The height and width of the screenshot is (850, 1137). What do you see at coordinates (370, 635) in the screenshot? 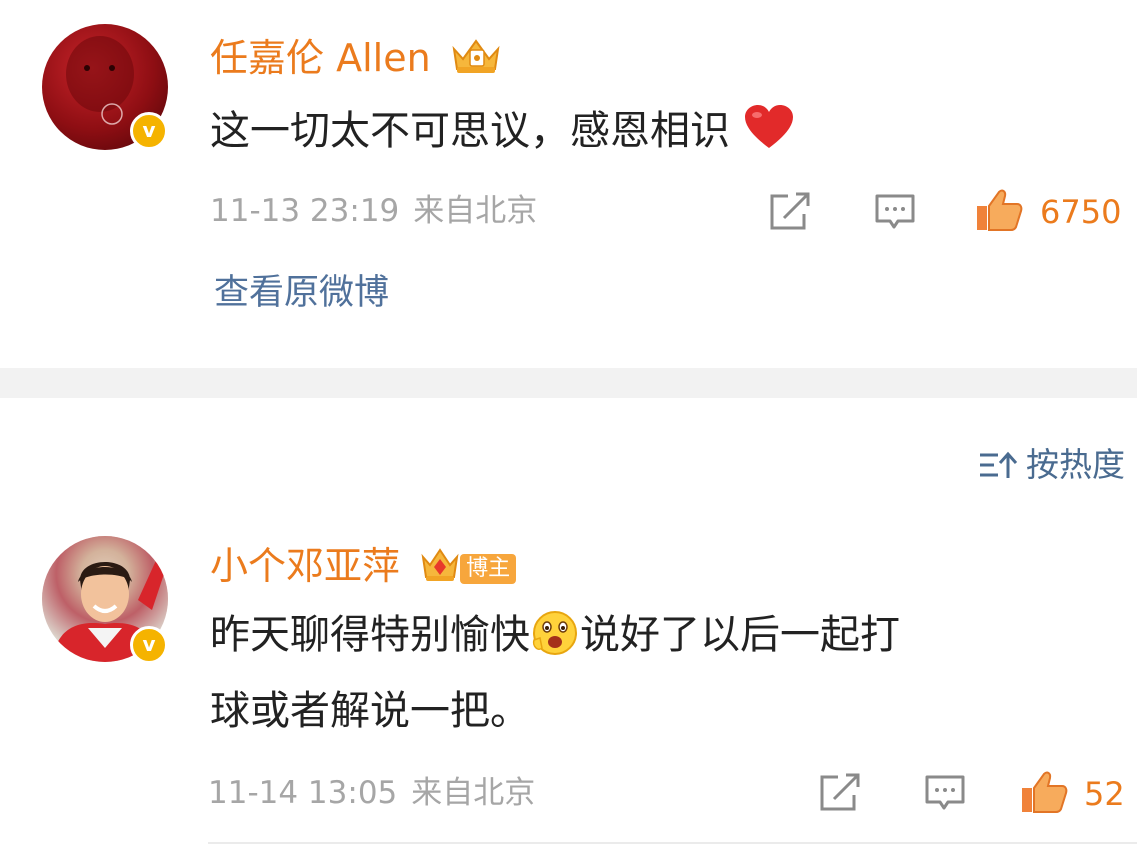
I see `comment-body-part1: 昨天聊得特别愉快` at bounding box center [370, 635].